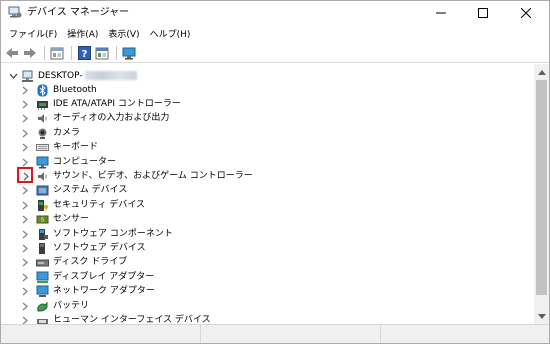  Describe the element at coordinates (71, 305) in the screenshot. I see `tree-item-label: バッテリ` at that location.